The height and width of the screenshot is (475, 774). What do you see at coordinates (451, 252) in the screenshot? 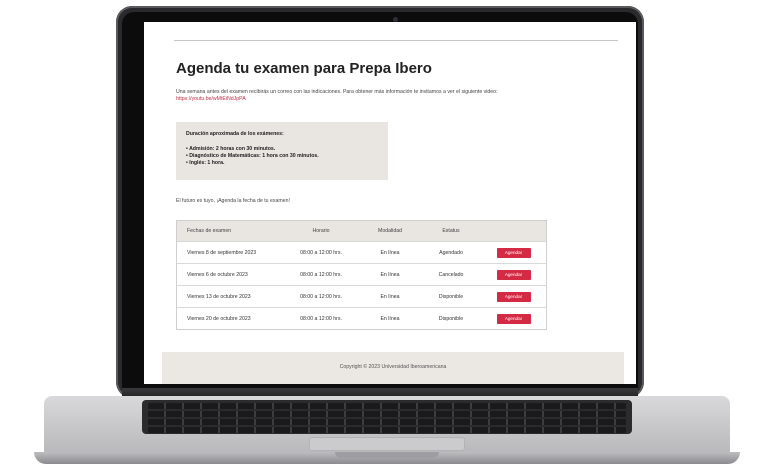
I see `cell-status: Agendado` at bounding box center [451, 252].